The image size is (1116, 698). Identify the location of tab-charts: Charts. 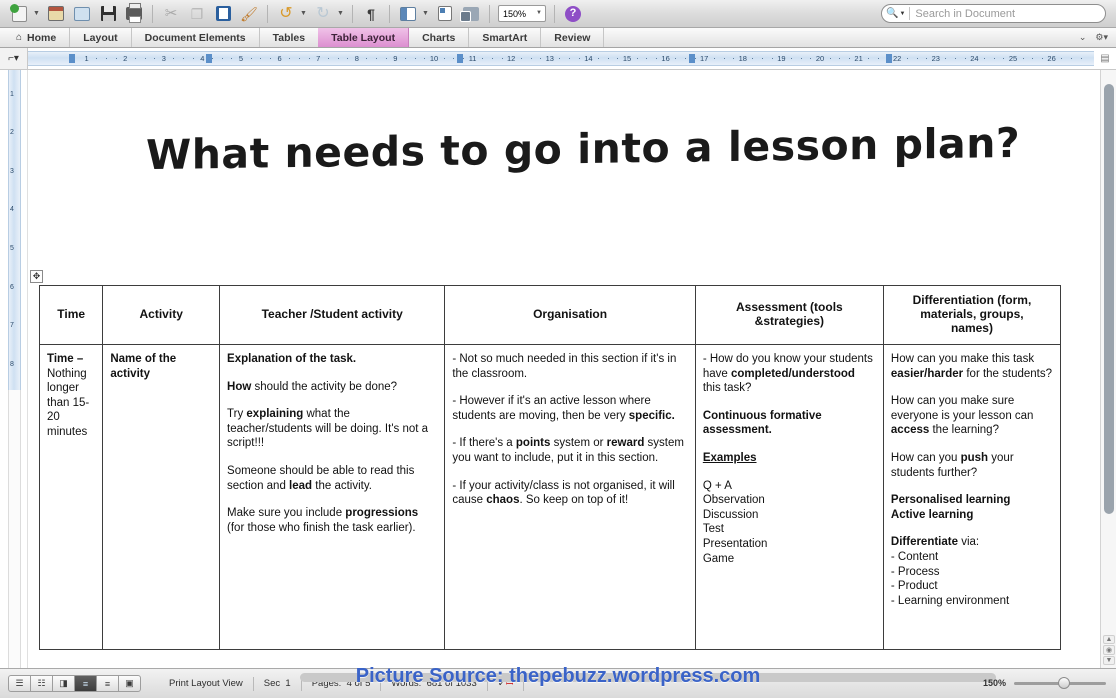
(439, 37).